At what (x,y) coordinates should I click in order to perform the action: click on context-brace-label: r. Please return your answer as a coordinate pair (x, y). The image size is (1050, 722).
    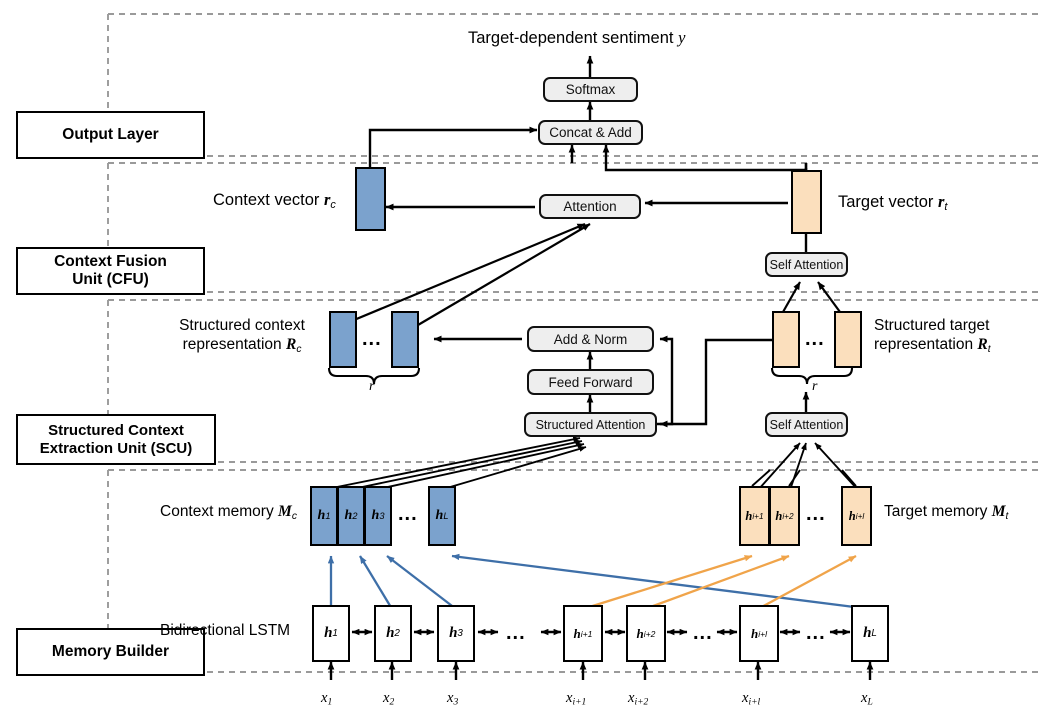
    Looking at the image, I should click on (371, 387).